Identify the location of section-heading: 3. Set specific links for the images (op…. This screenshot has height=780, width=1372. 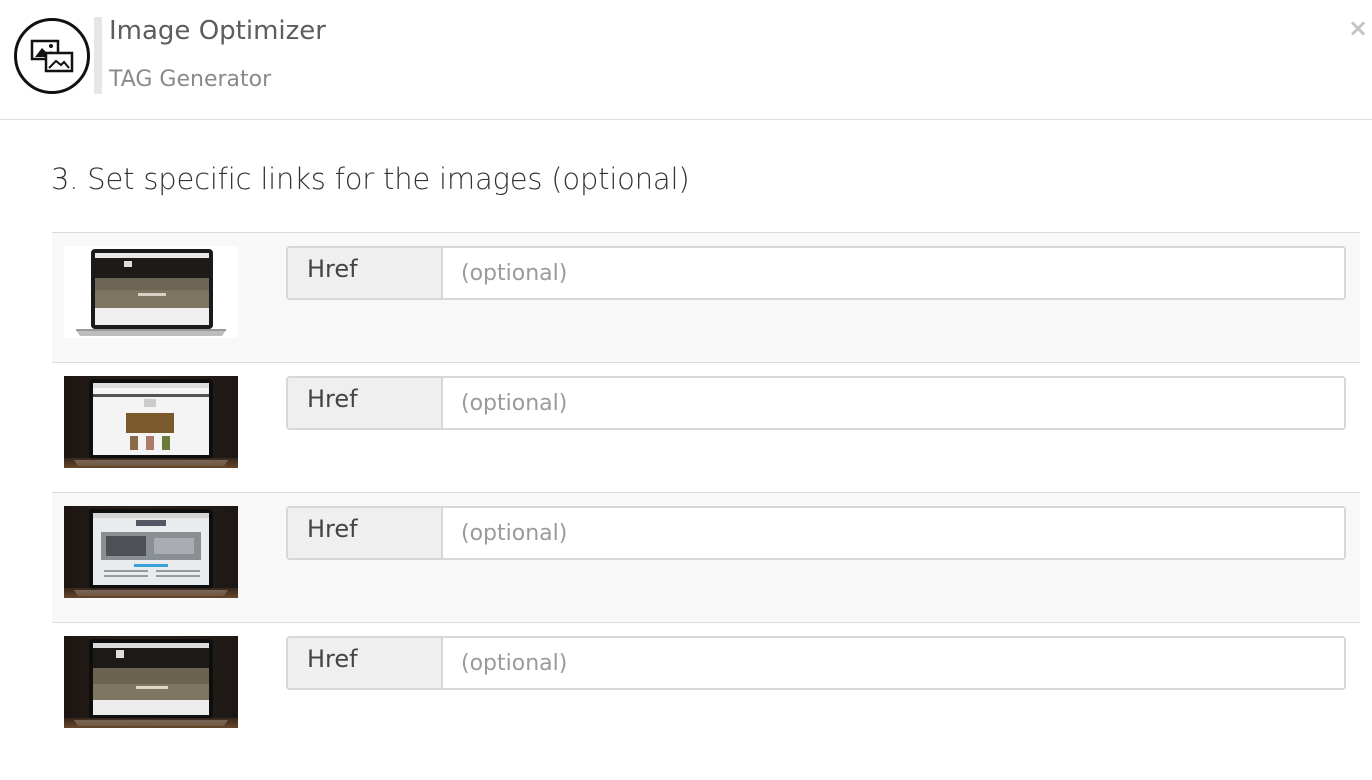
(370, 179).